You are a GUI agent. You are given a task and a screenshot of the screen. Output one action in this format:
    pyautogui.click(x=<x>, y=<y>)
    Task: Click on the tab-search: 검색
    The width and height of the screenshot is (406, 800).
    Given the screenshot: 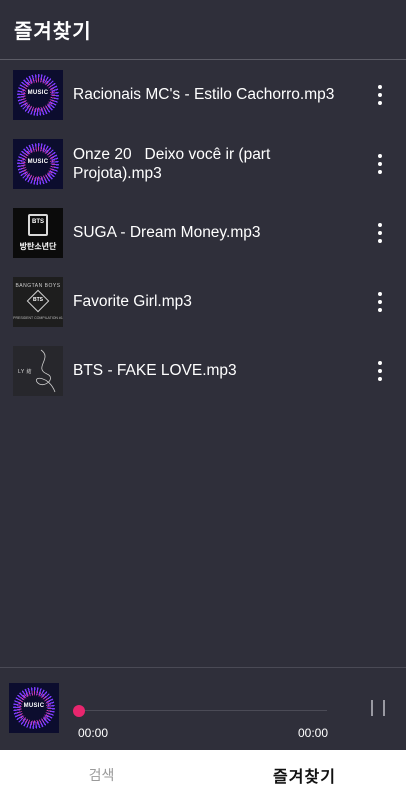 What is the action you would take?
    pyautogui.click(x=101, y=775)
    